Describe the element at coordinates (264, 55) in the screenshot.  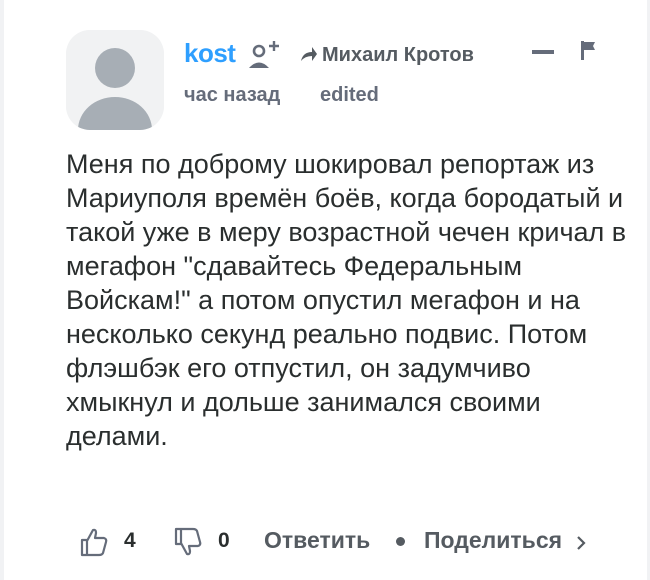
I see `follow-user-icon` at that location.